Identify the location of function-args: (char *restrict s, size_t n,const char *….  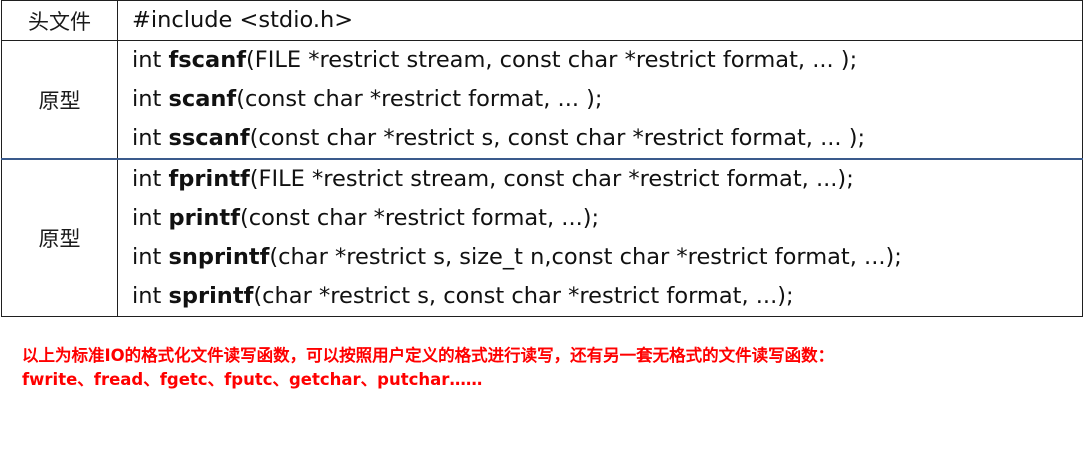
(585, 257).